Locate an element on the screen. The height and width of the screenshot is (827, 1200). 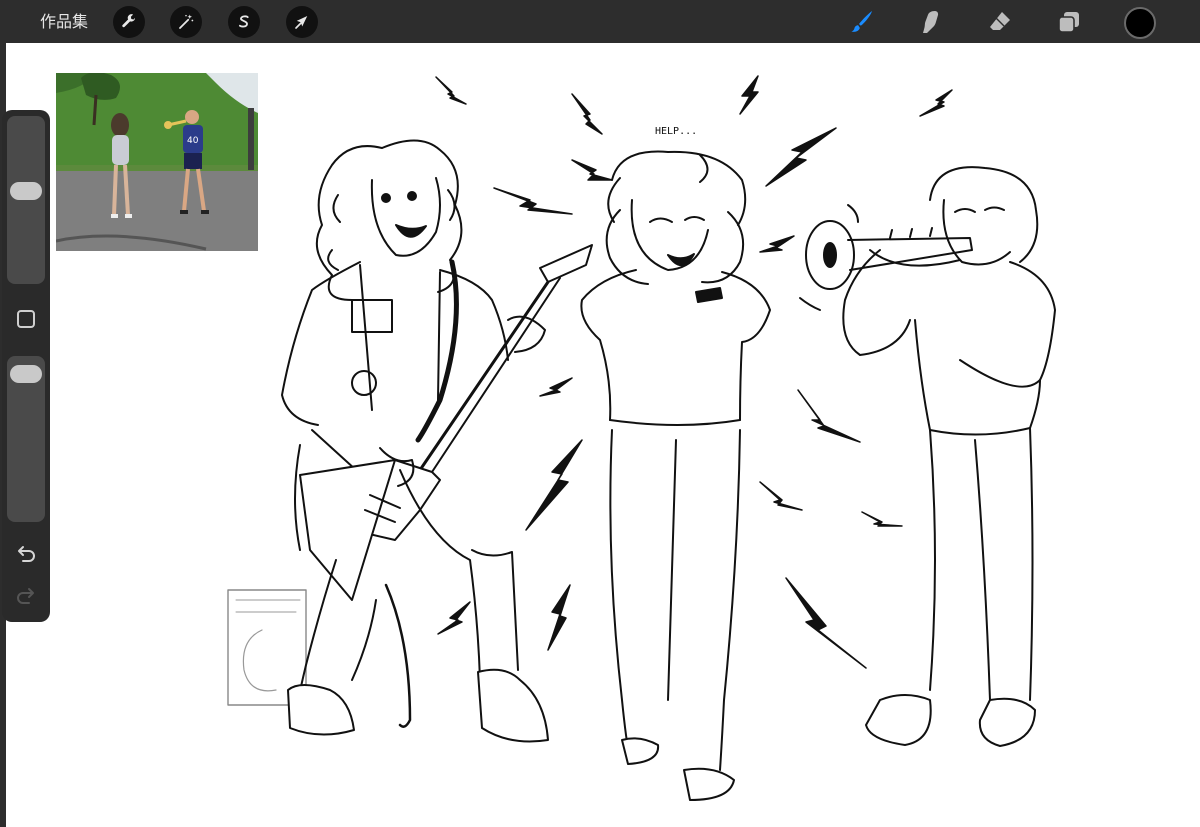
actions-button is located at coordinates (129, 22).